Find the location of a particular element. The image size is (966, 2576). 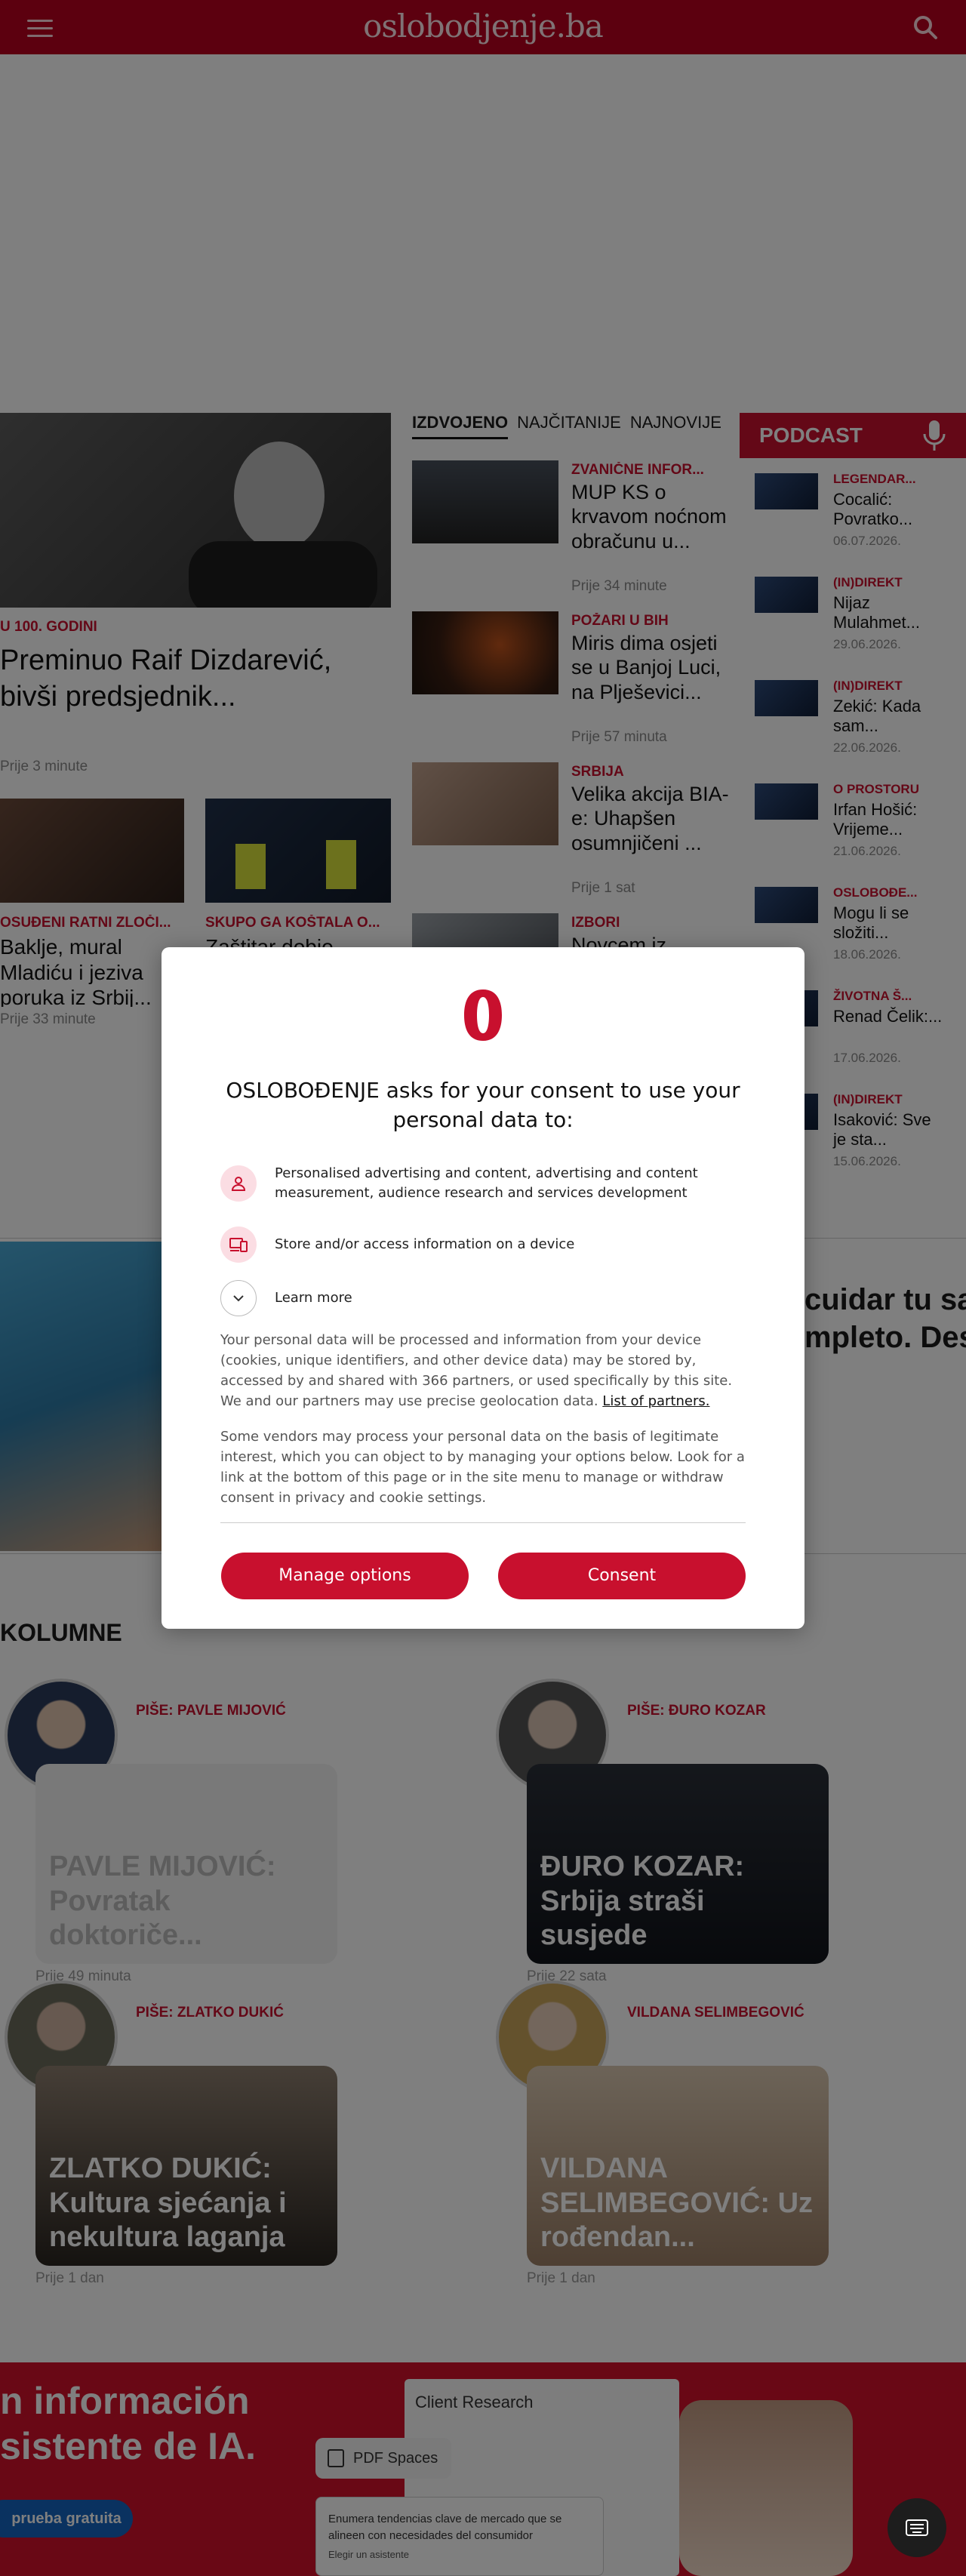

divider is located at coordinates (483, 1522).